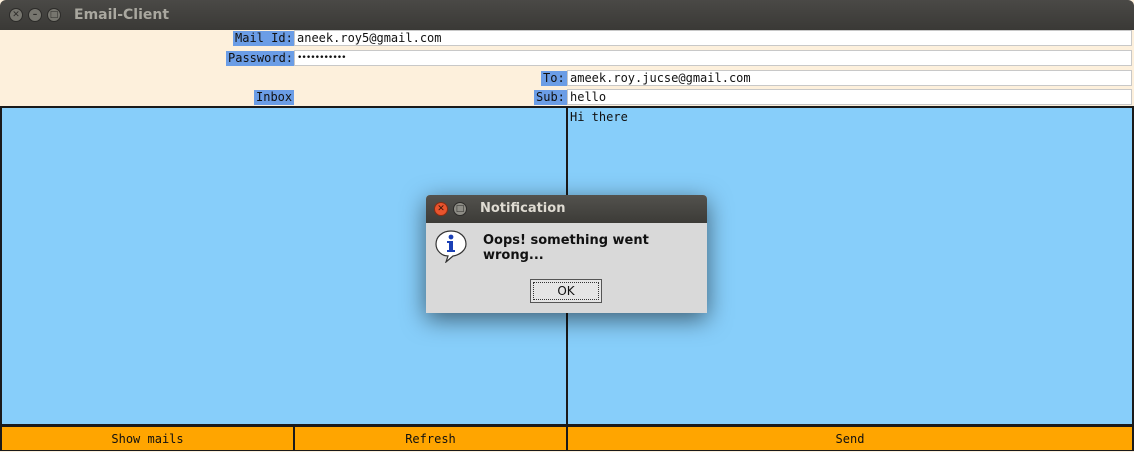  I want to click on dialog-title: Notification, so click(523, 208).